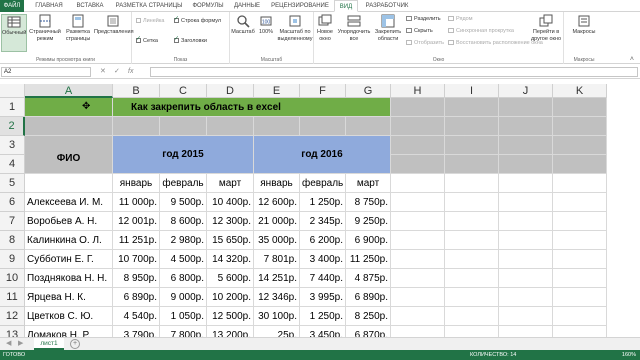  I want to click on page-layout-view-button: Разметка страницы, so click(78, 28).